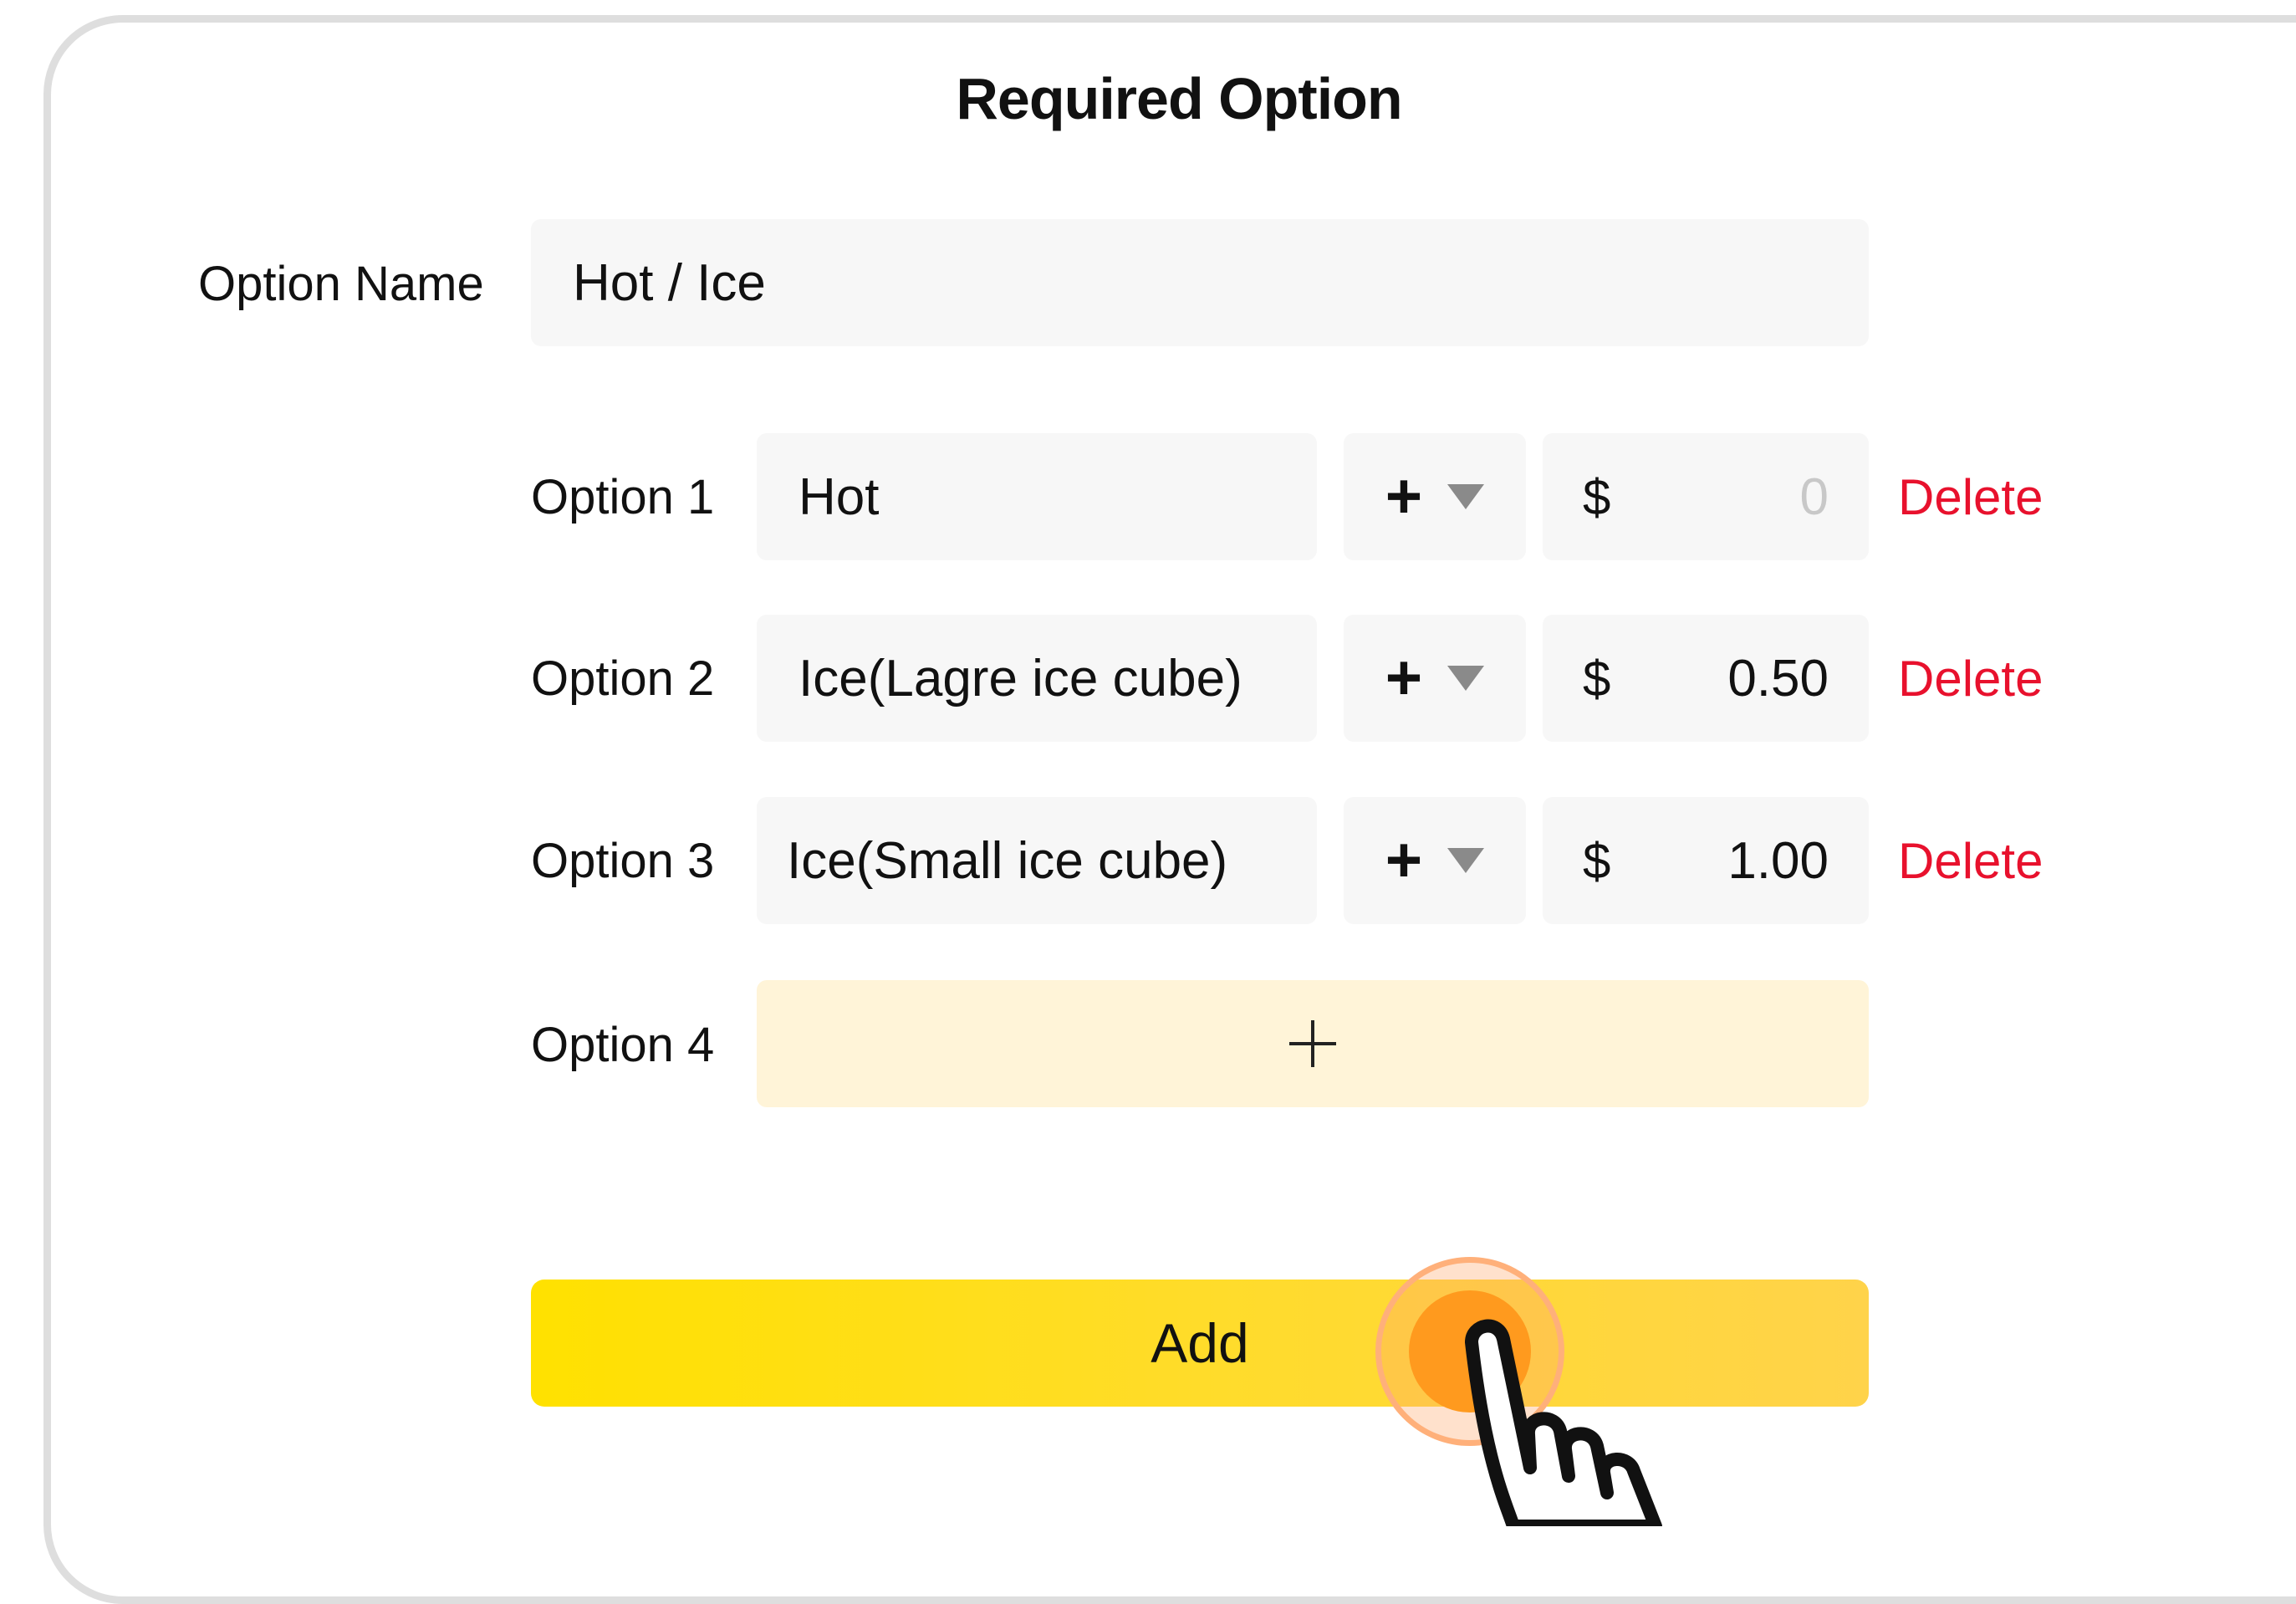 The width and height of the screenshot is (2296, 1604). Describe the element at coordinates (1037, 679) in the screenshot. I see `option-2-name-input: Ice(Lagre ice cube)` at that location.